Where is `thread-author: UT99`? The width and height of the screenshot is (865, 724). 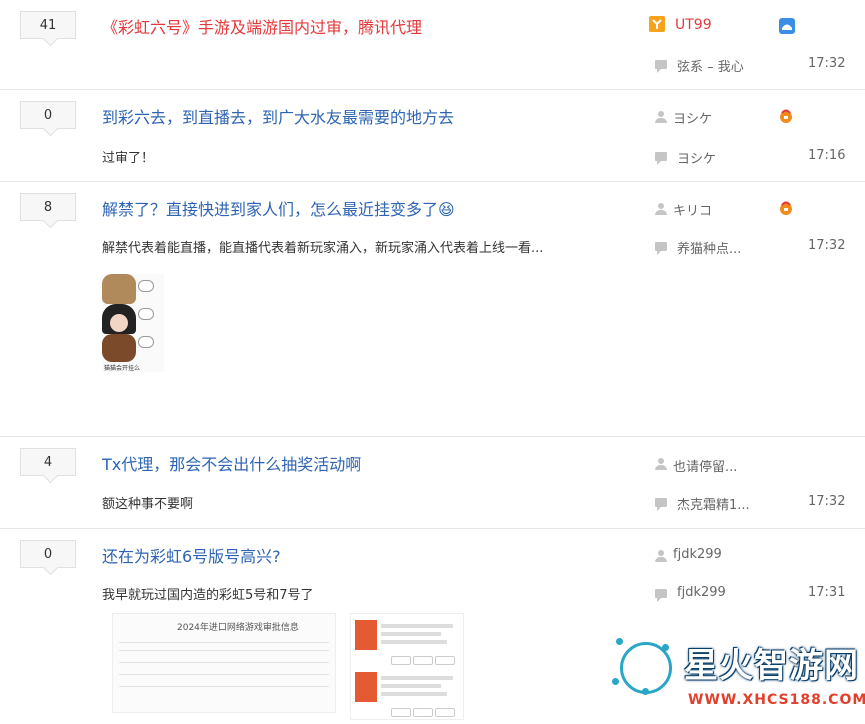 thread-author: UT99 is located at coordinates (693, 25).